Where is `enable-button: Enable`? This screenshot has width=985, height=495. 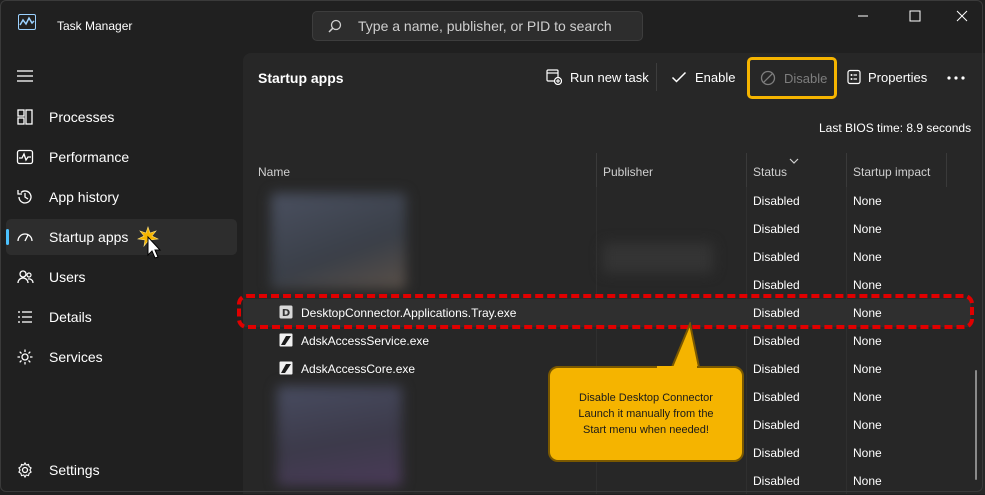 enable-button: Enable is located at coordinates (706, 78).